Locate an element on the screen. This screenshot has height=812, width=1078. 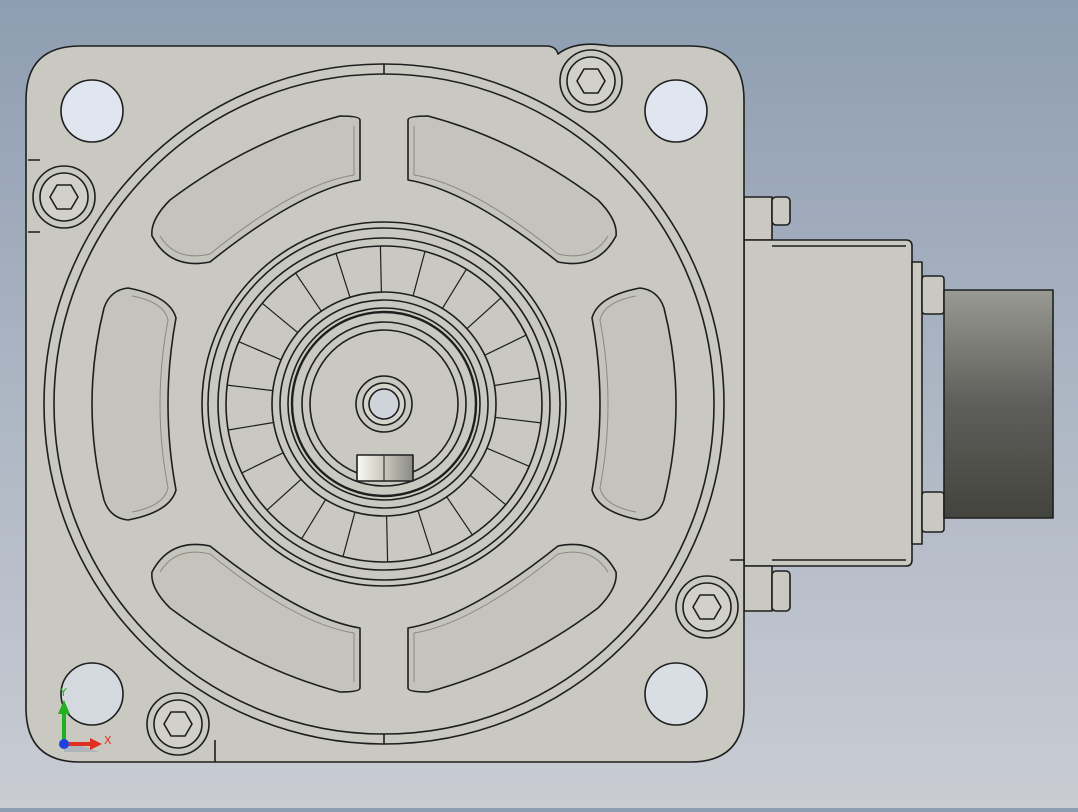
z-axis-dot is located at coordinates (64, 744).